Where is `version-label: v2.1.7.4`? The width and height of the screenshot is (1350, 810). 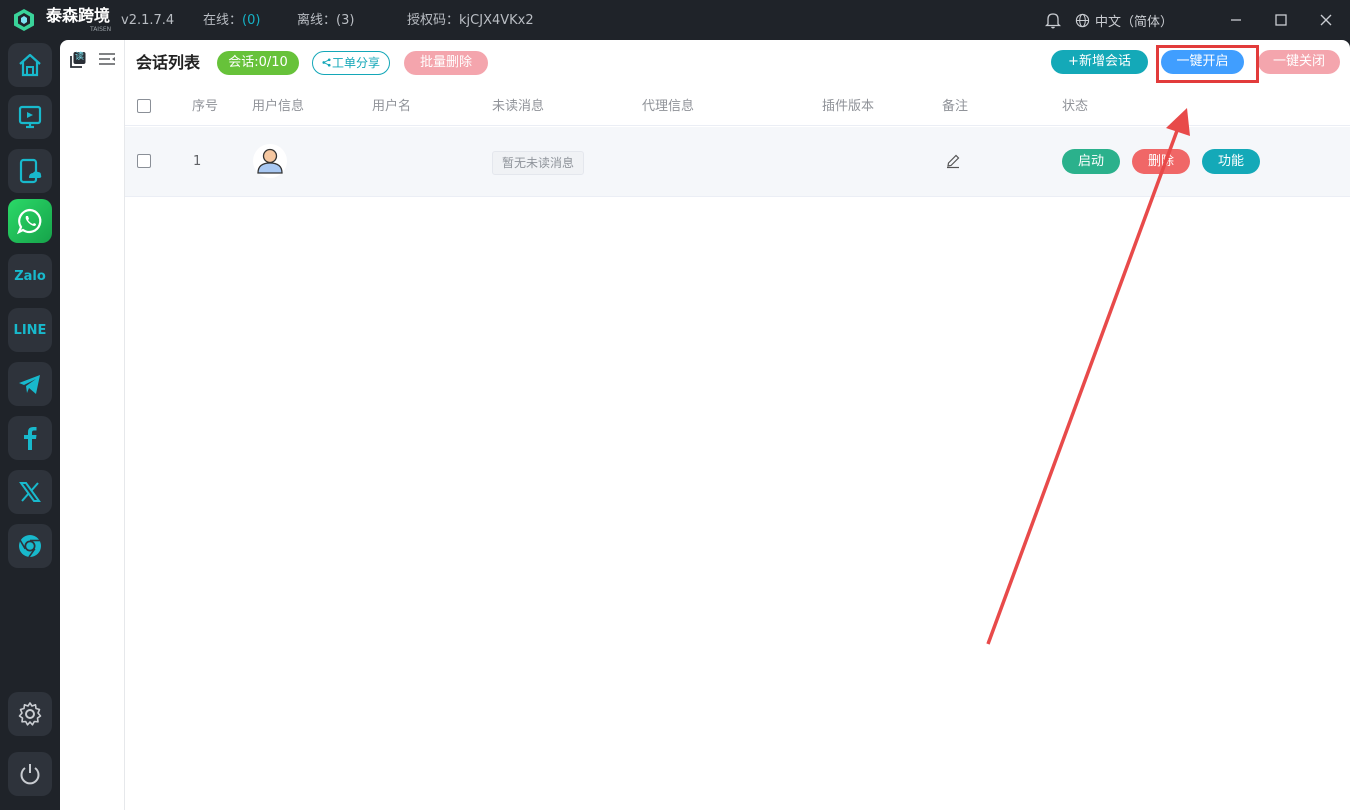
version-label: v2.1.7.4 is located at coordinates (148, 20).